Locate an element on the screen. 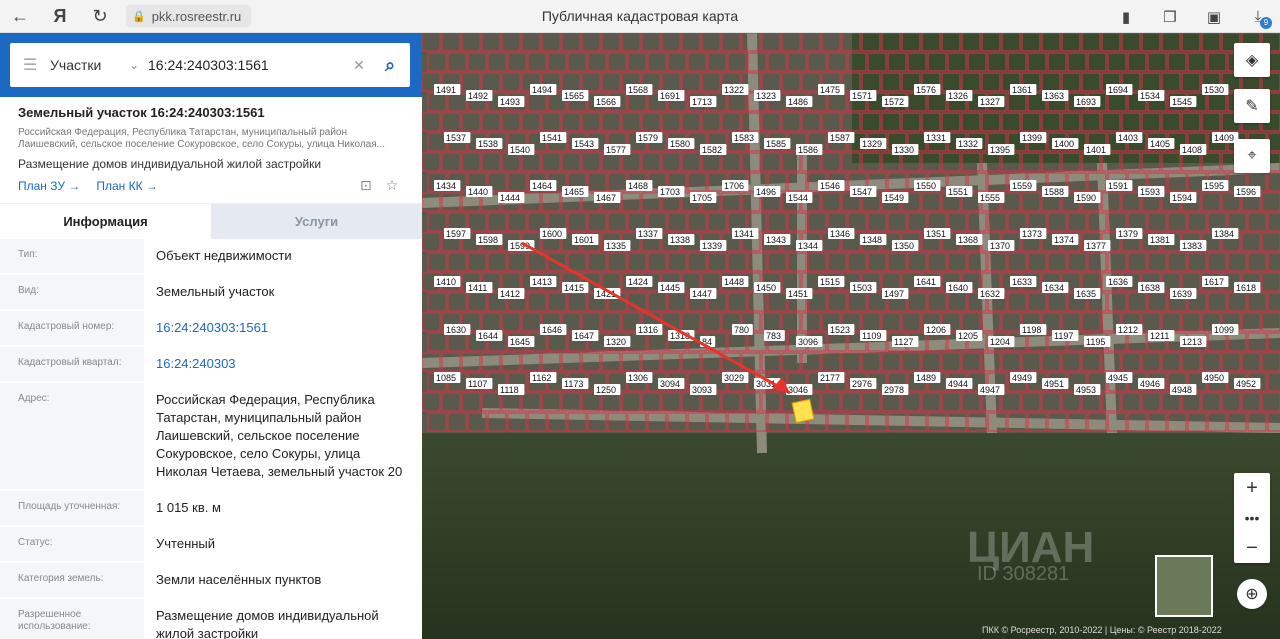 The height and width of the screenshot is (639, 1280). bookmark-icon: ▮ is located at coordinates (1126, 16).